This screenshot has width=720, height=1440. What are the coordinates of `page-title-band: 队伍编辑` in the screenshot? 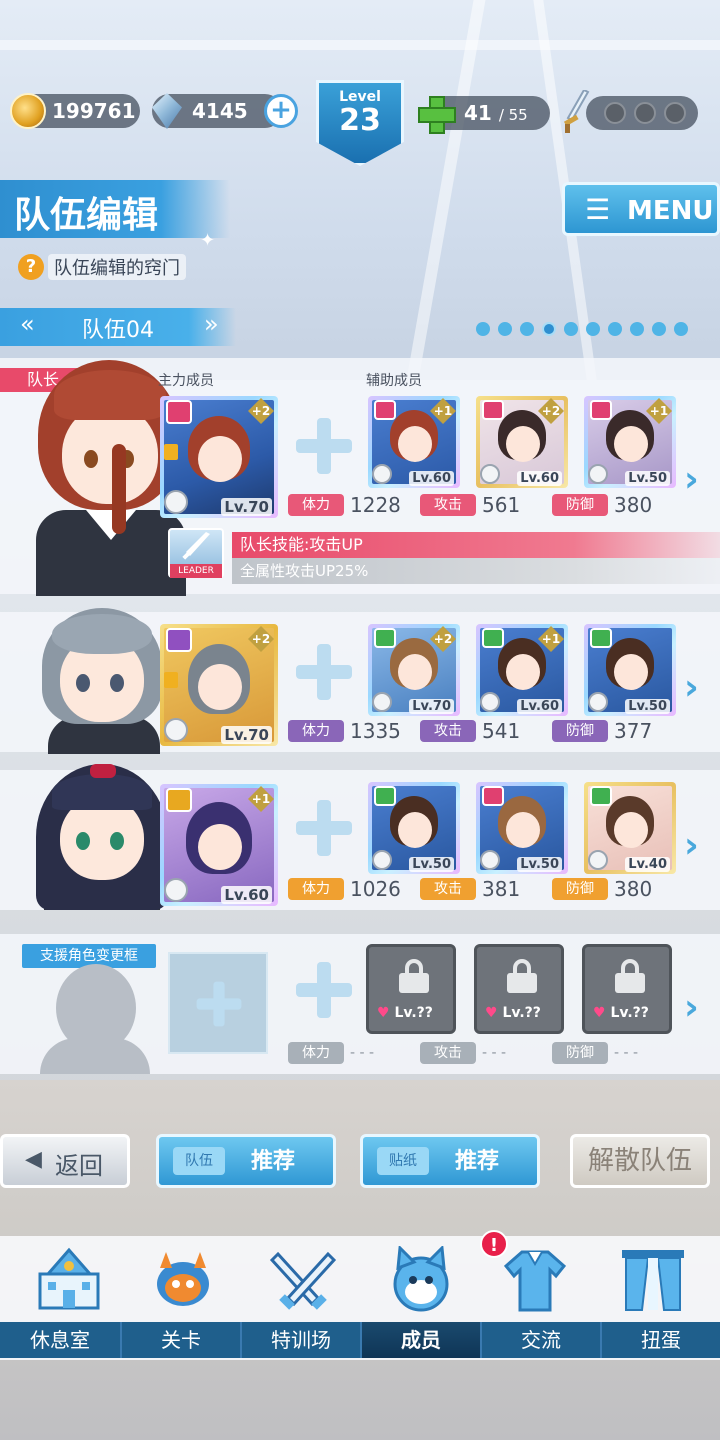 It's located at (115, 209).